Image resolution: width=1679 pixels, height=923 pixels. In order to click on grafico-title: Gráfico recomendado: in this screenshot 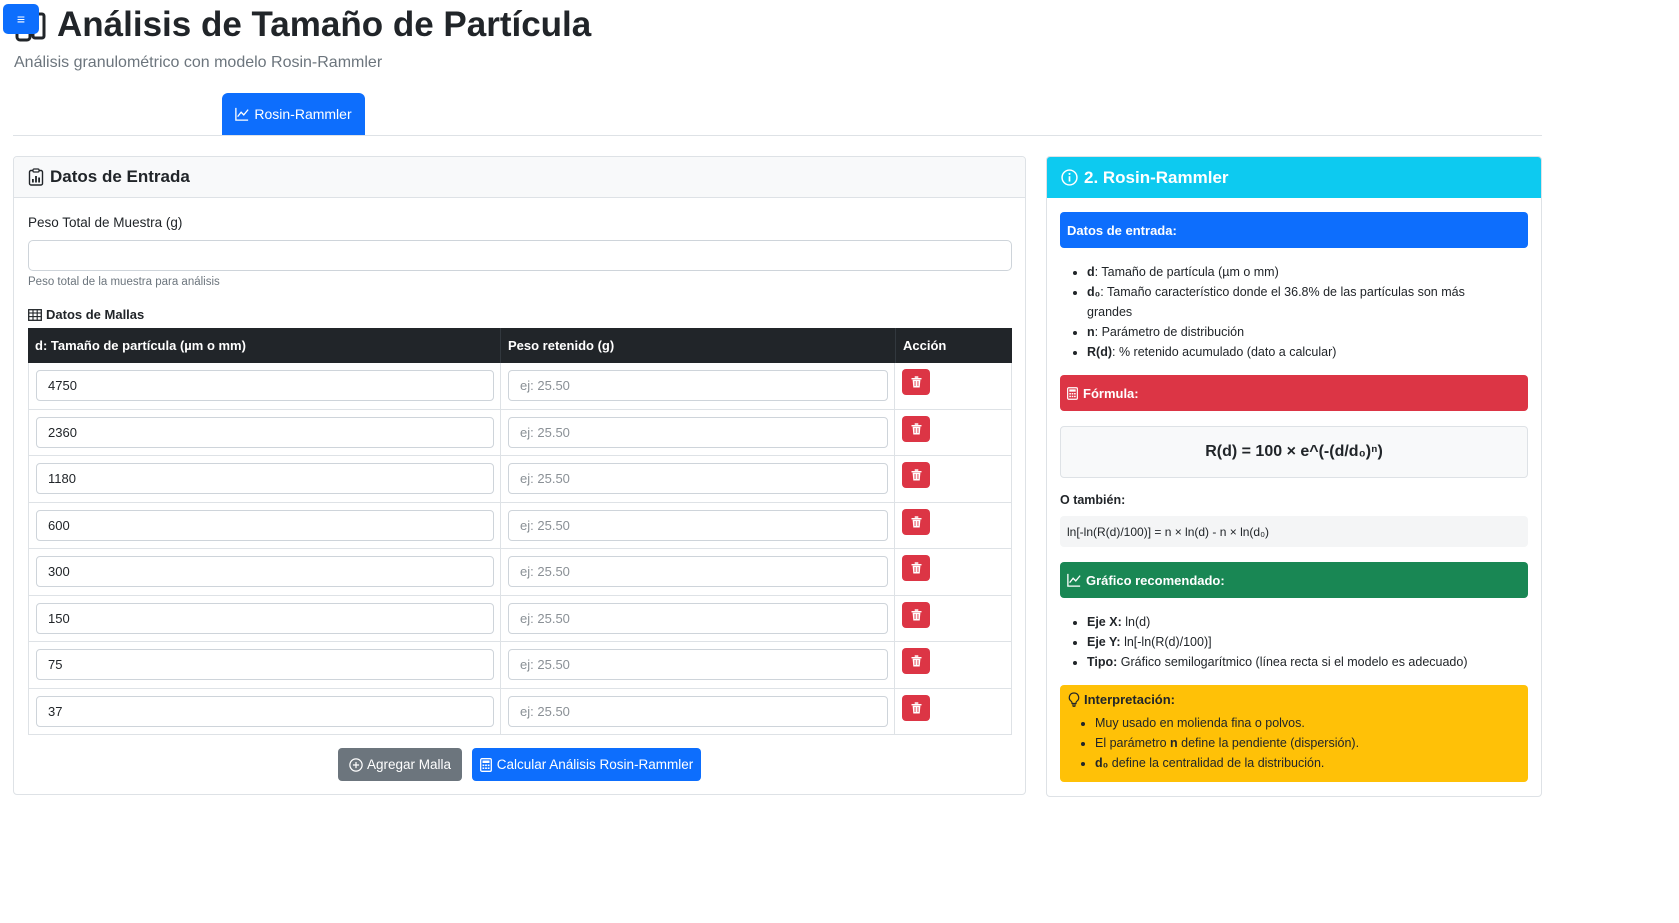, I will do `click(1155, 580)`.